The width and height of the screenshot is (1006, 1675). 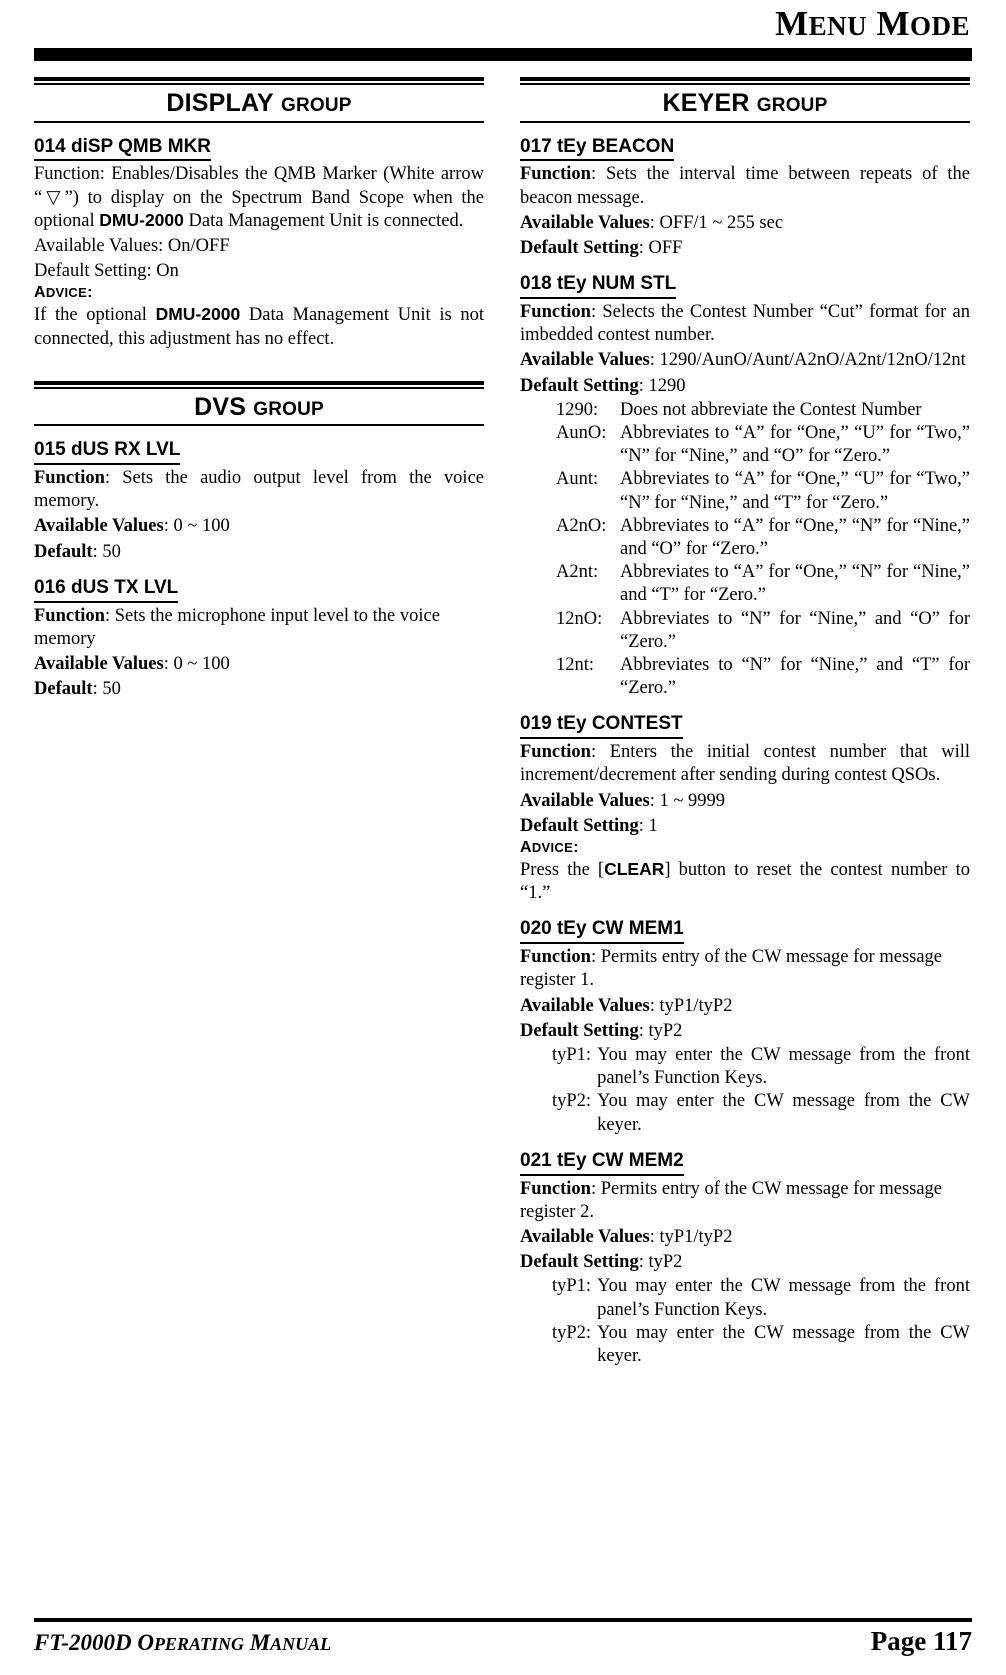 What do you see at coordinates (83, 1642) in the screenshot?
I see `footer-model: FT-2000D` at bounding box center [83, 1642].